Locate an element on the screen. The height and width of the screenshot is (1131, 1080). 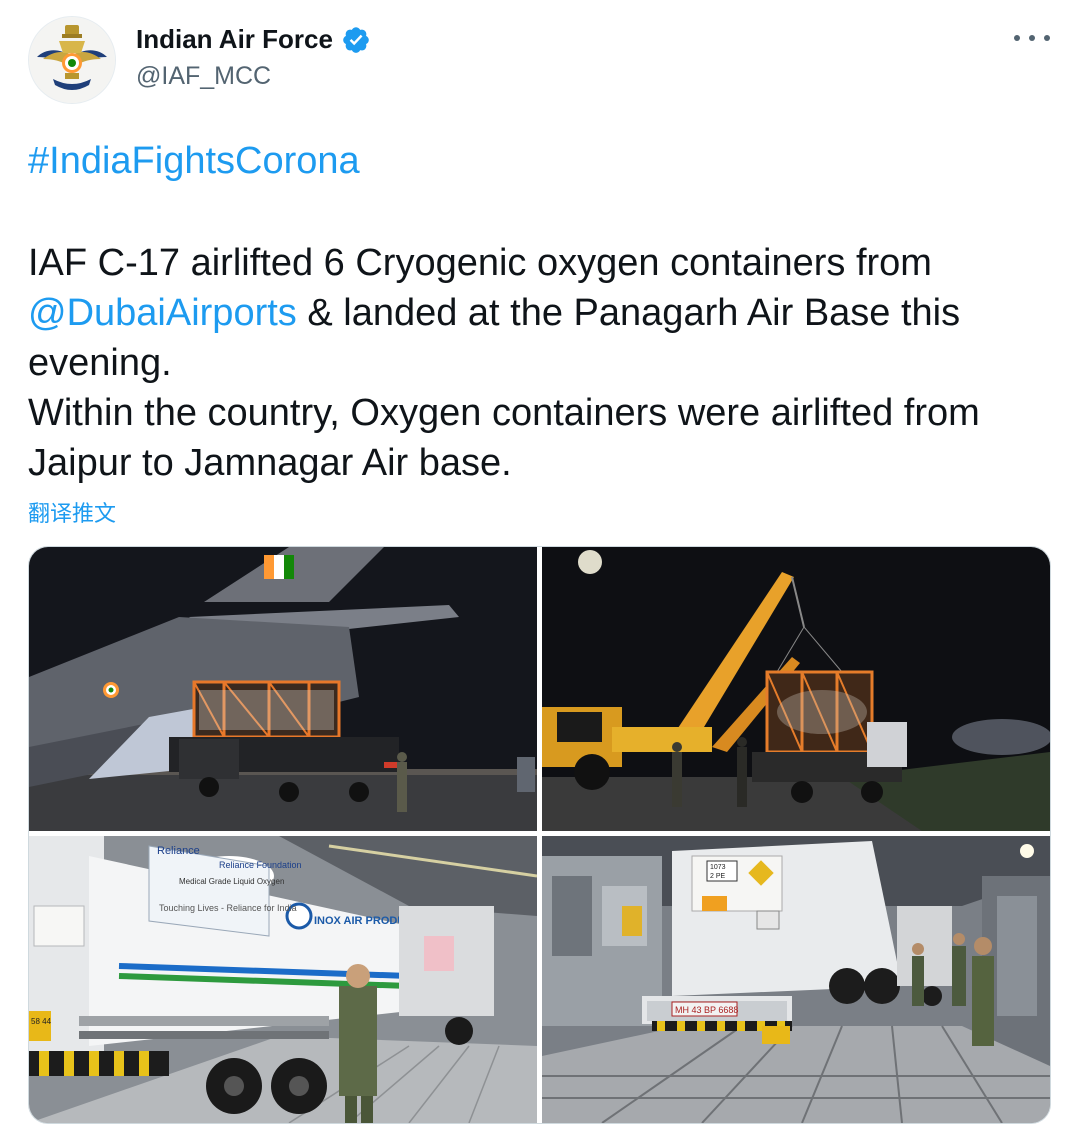
iaf-emblem-icon is located at coordinates (72, 60).